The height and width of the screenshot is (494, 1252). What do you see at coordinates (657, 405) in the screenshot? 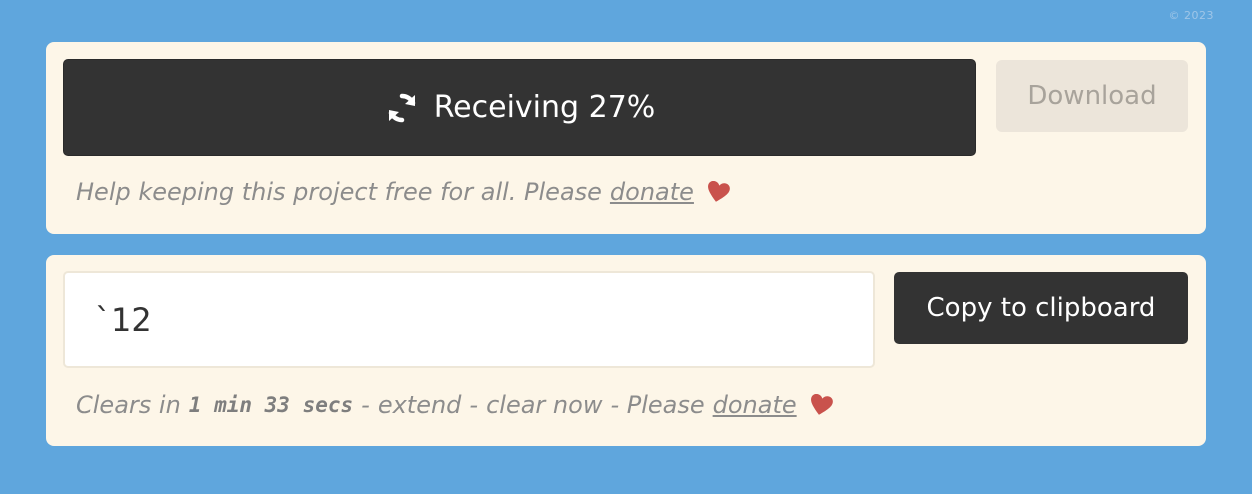
I see `please-text: - Please` at bounding box center [657, 405].